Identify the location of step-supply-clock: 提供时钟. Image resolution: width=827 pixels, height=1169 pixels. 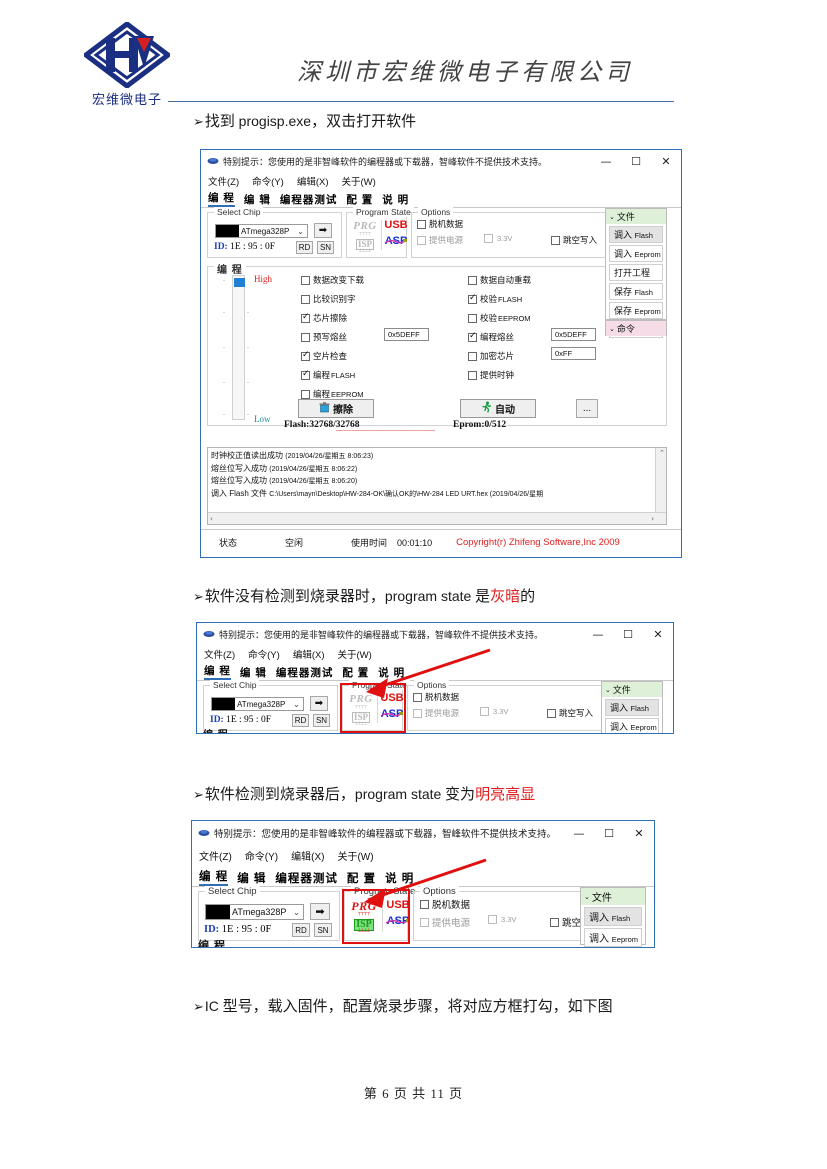
(491, 375).